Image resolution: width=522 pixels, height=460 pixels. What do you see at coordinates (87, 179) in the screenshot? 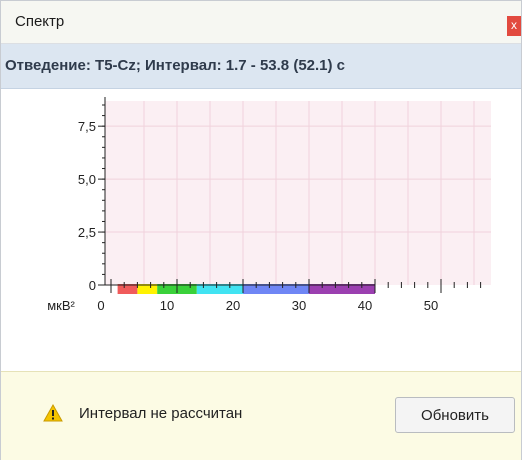
I see `y-tick-label: 5,0` at bounding box center [87, 179].